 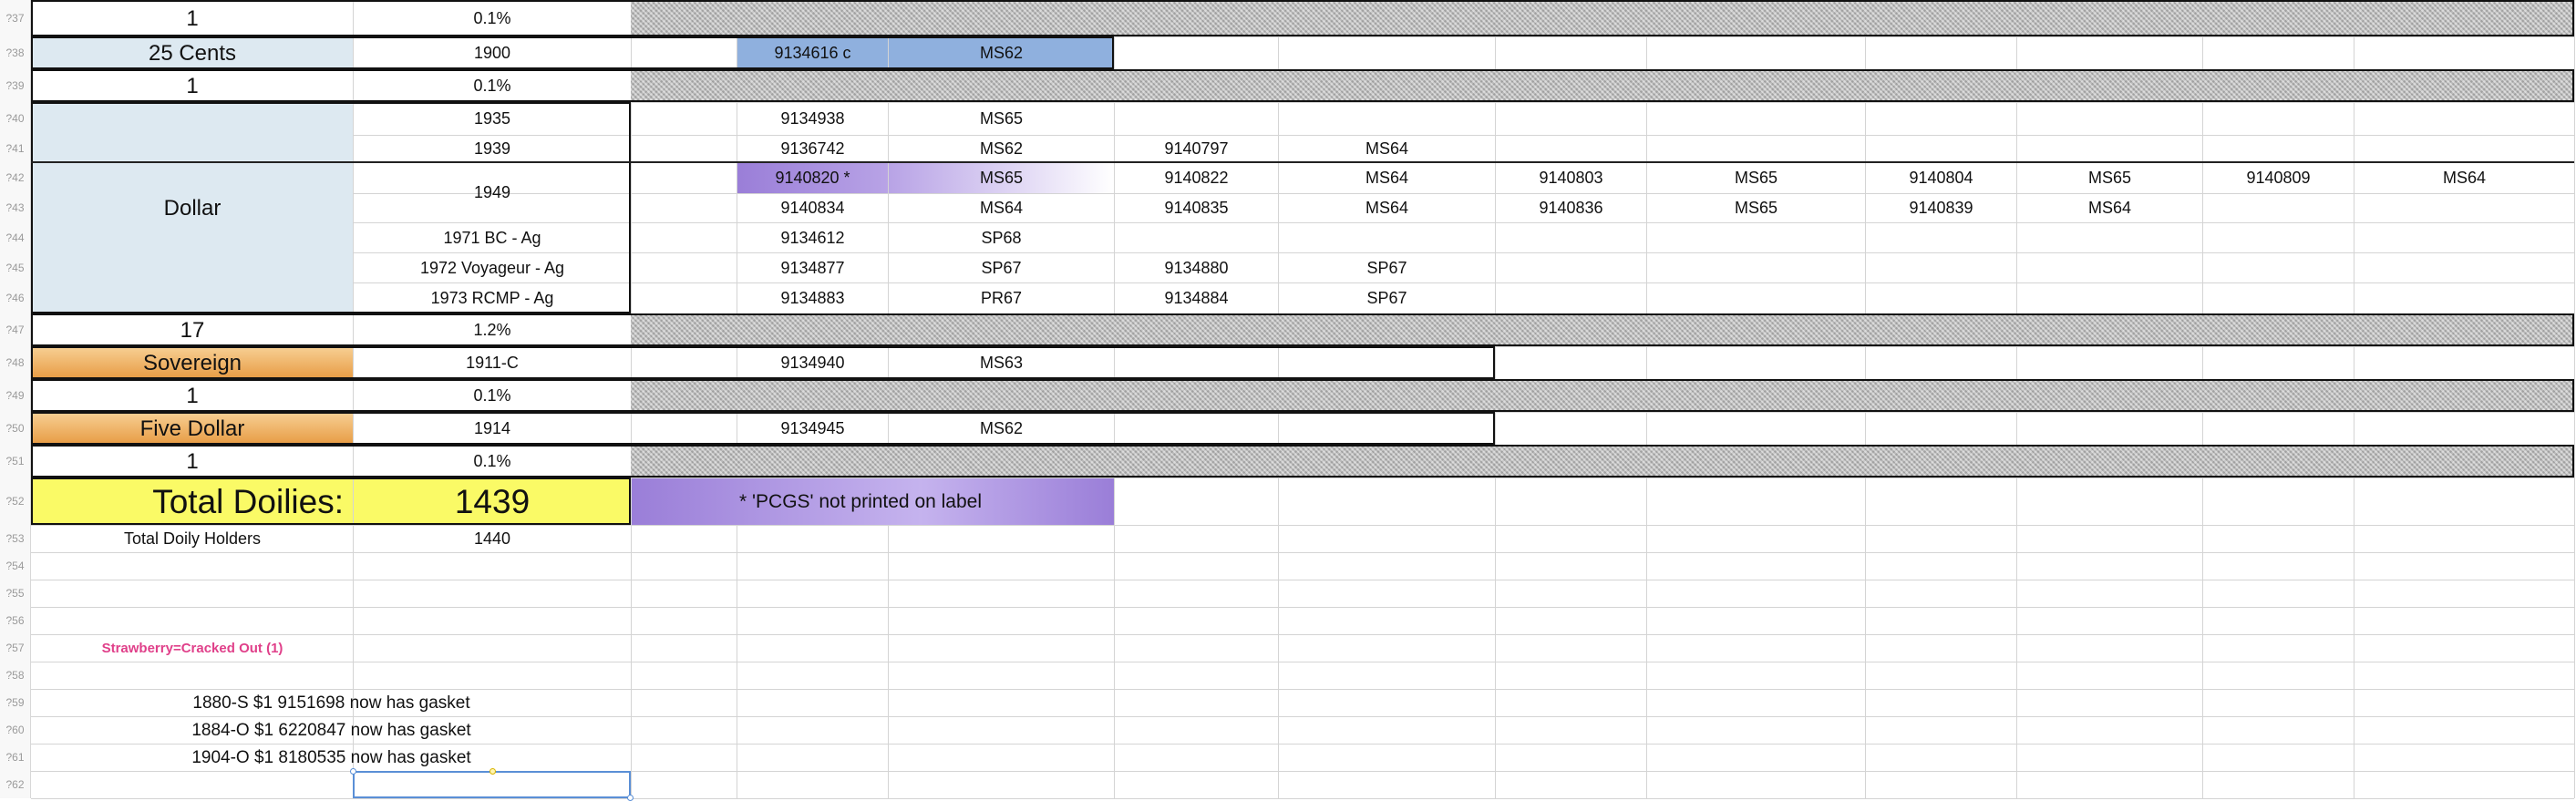 I want to click on row-header: ?60, so click(x=15, y=730).